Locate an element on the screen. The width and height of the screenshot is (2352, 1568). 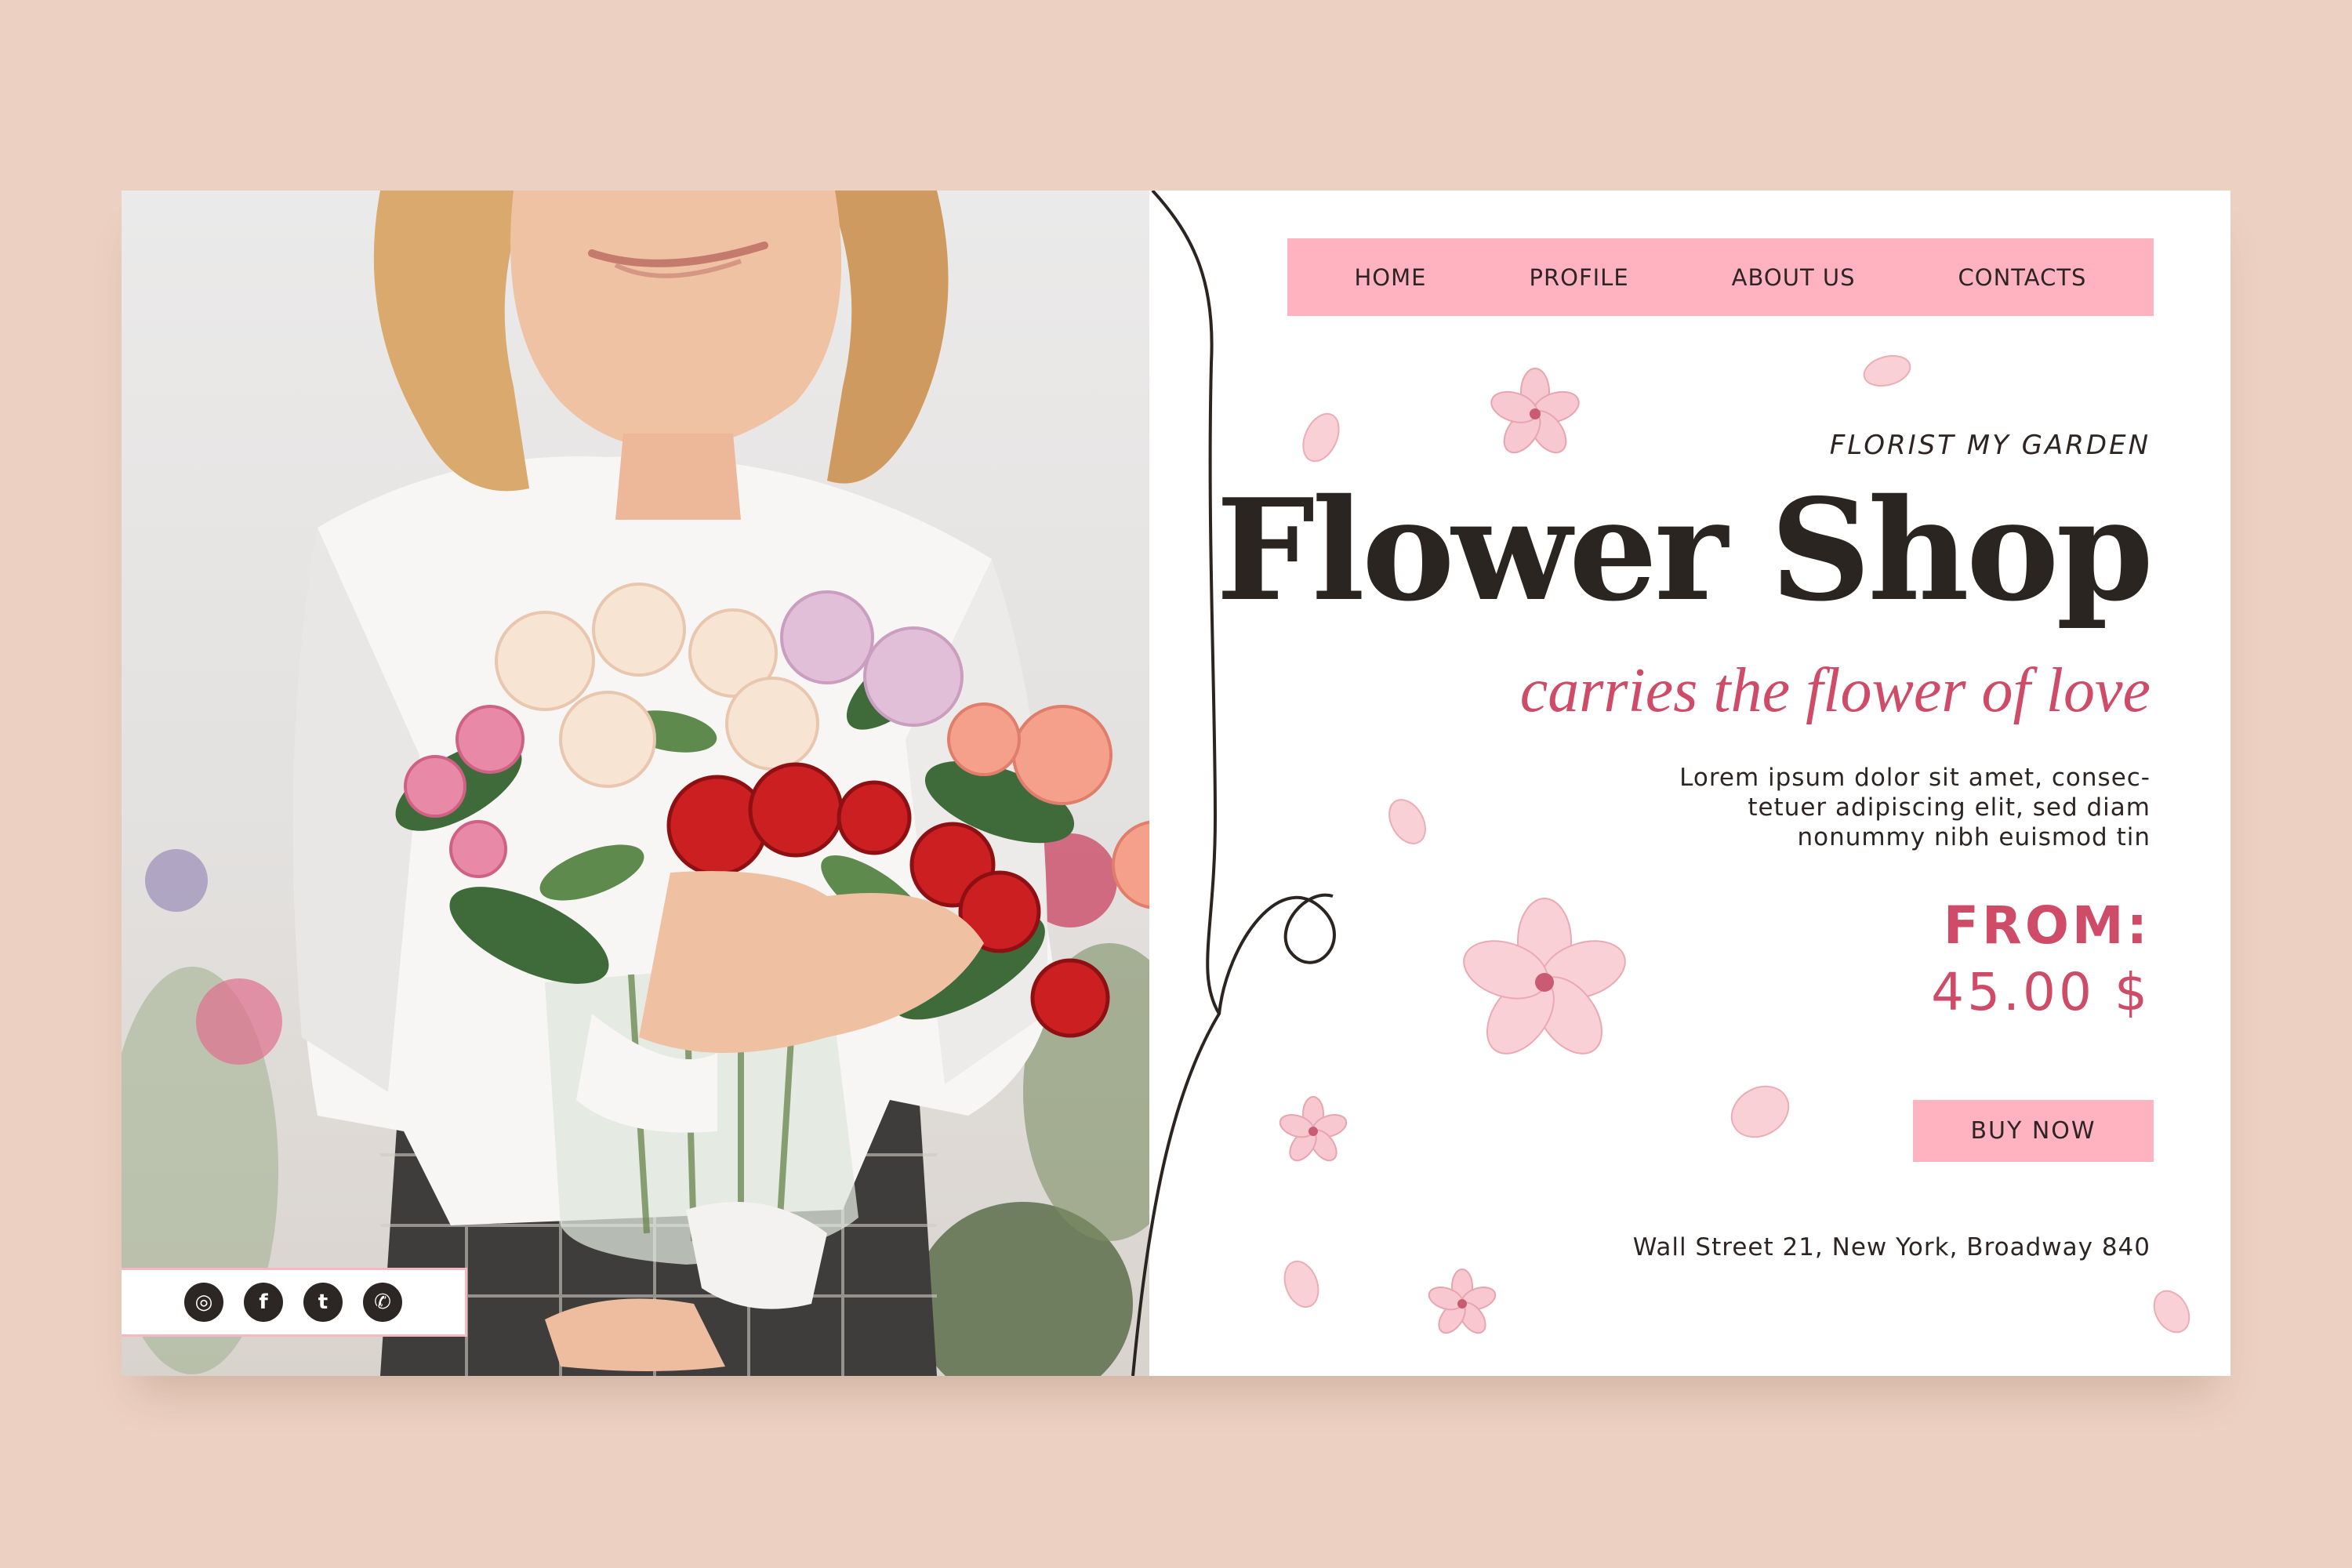
nav-item-contacts: CONTACTS is located at coordinates (2023, 277).